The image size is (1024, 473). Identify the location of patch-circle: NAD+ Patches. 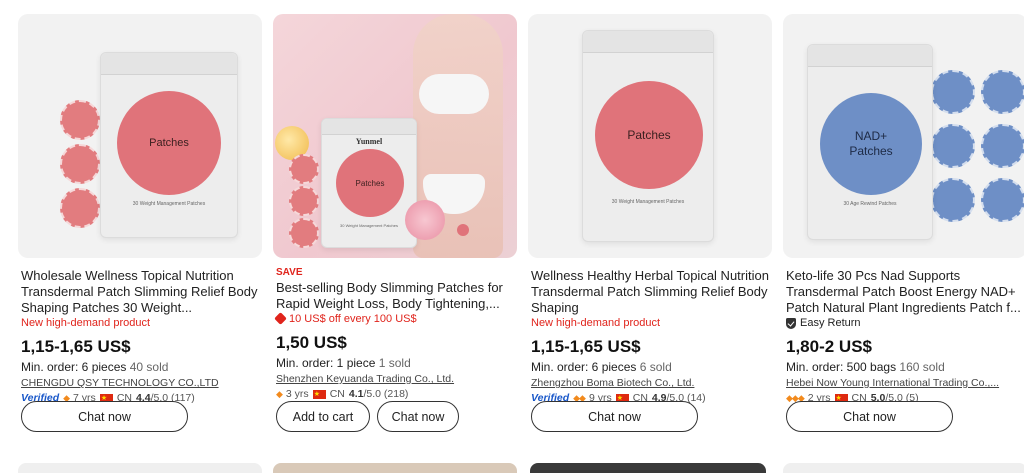
(871, 144).